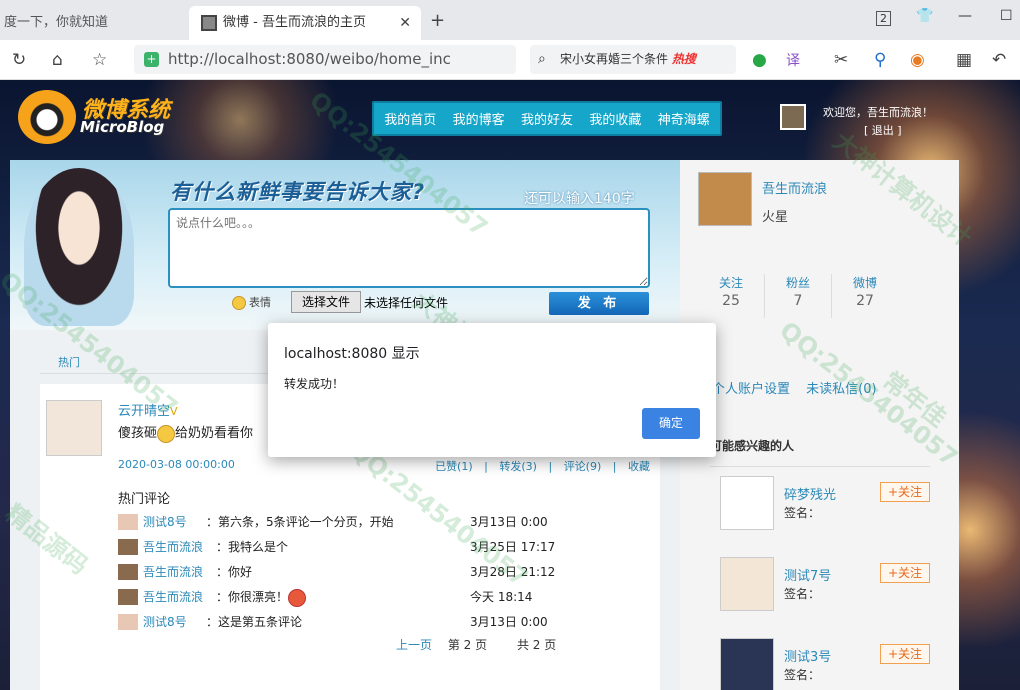 The height and width of the screenshot is (690, 1020). I want to click on recommend-item: 测试7号 签名： +关注, so click(830, 587).